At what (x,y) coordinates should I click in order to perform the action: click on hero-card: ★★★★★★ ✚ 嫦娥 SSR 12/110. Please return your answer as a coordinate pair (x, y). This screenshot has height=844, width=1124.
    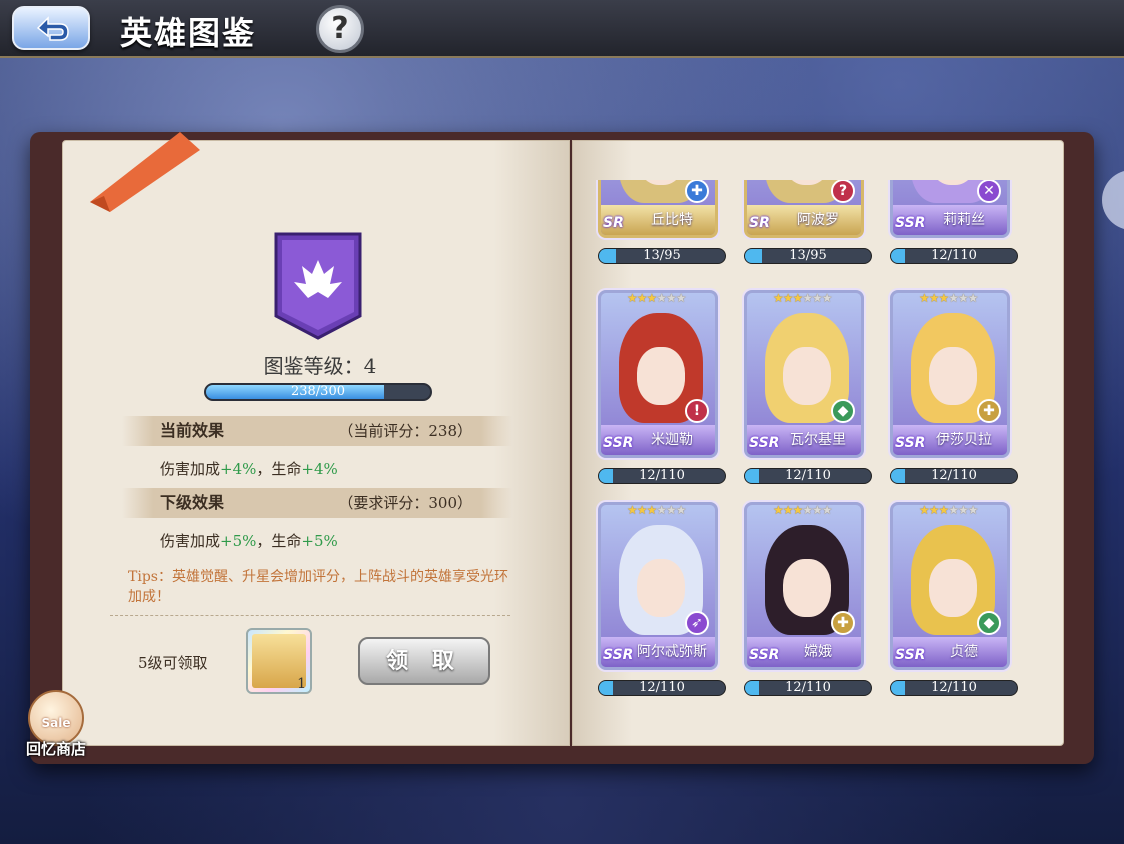
    Looking at the image, I should click on (804, 601).